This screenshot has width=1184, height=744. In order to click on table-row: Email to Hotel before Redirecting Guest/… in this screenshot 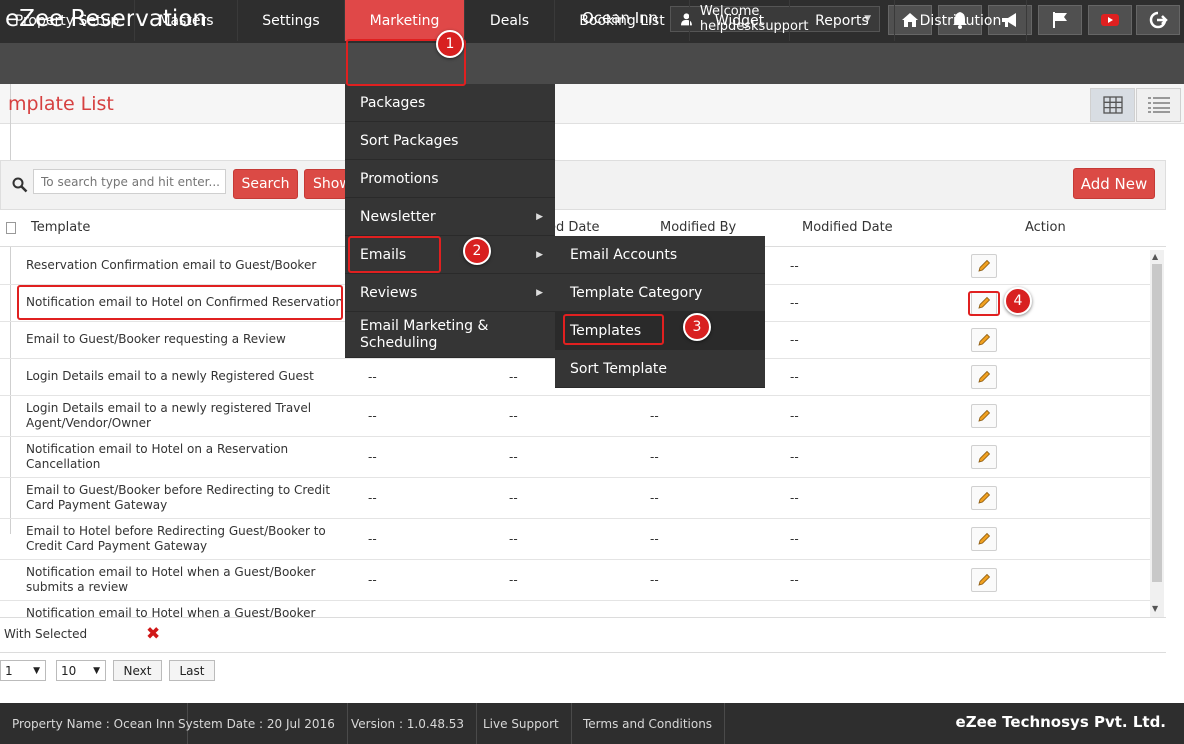, I will do `click(575, 539)`.